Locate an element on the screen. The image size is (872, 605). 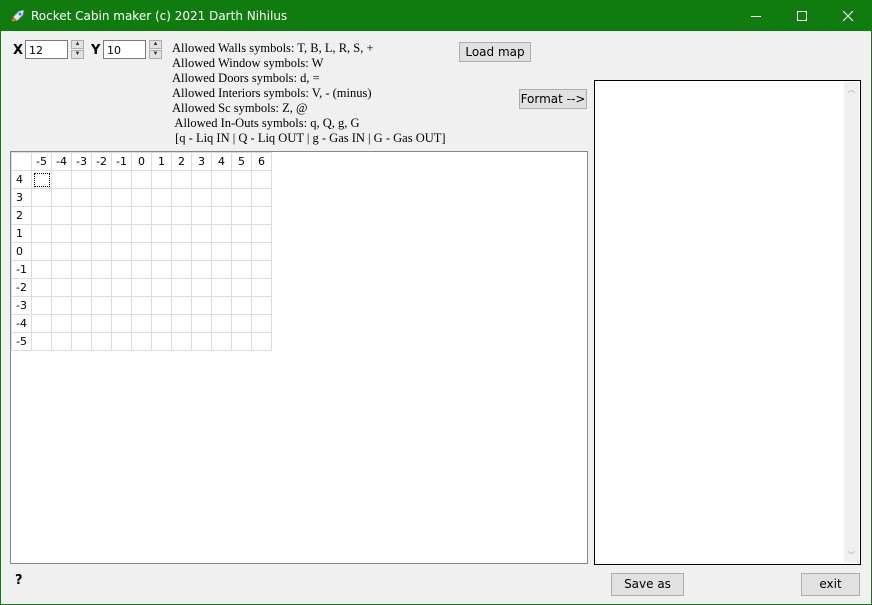
y-input: 10 is located at coordinates (124, 49).